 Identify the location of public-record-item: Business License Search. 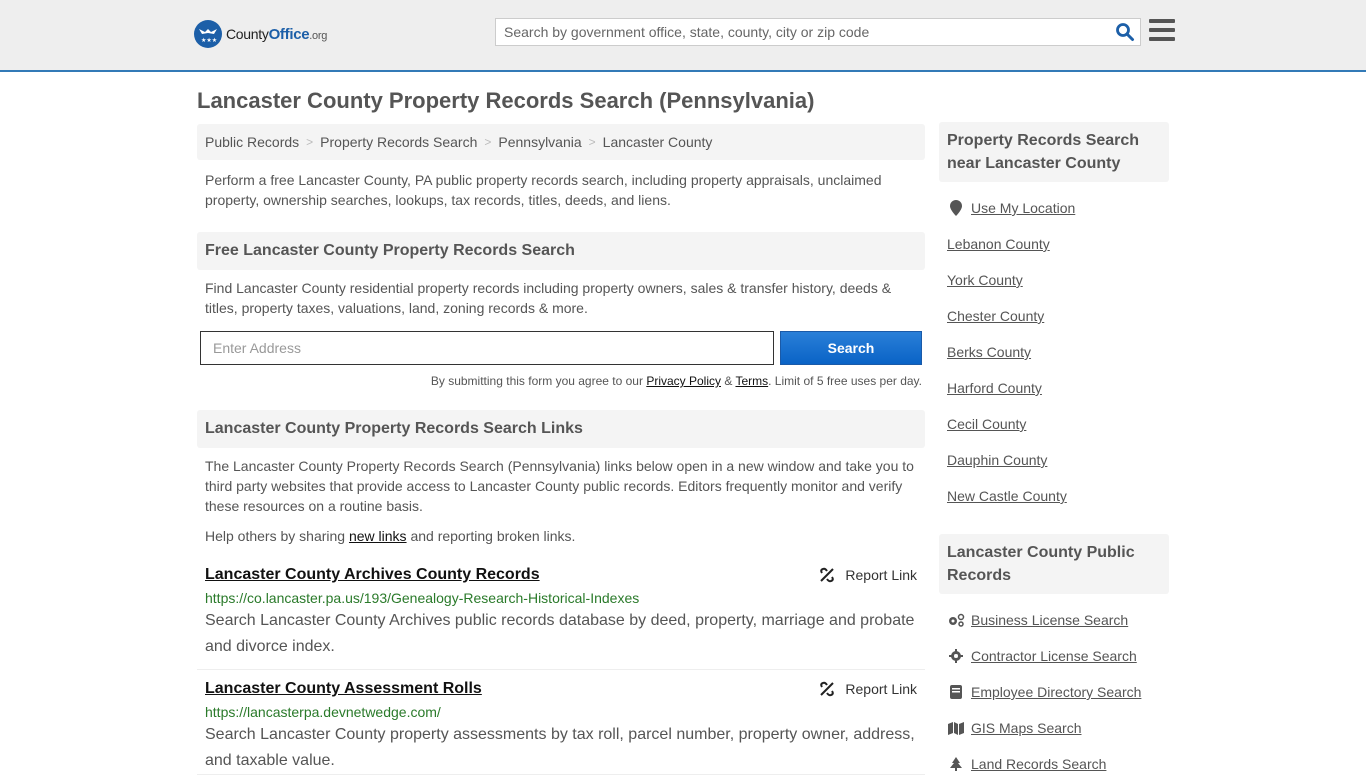
(1054, 620).